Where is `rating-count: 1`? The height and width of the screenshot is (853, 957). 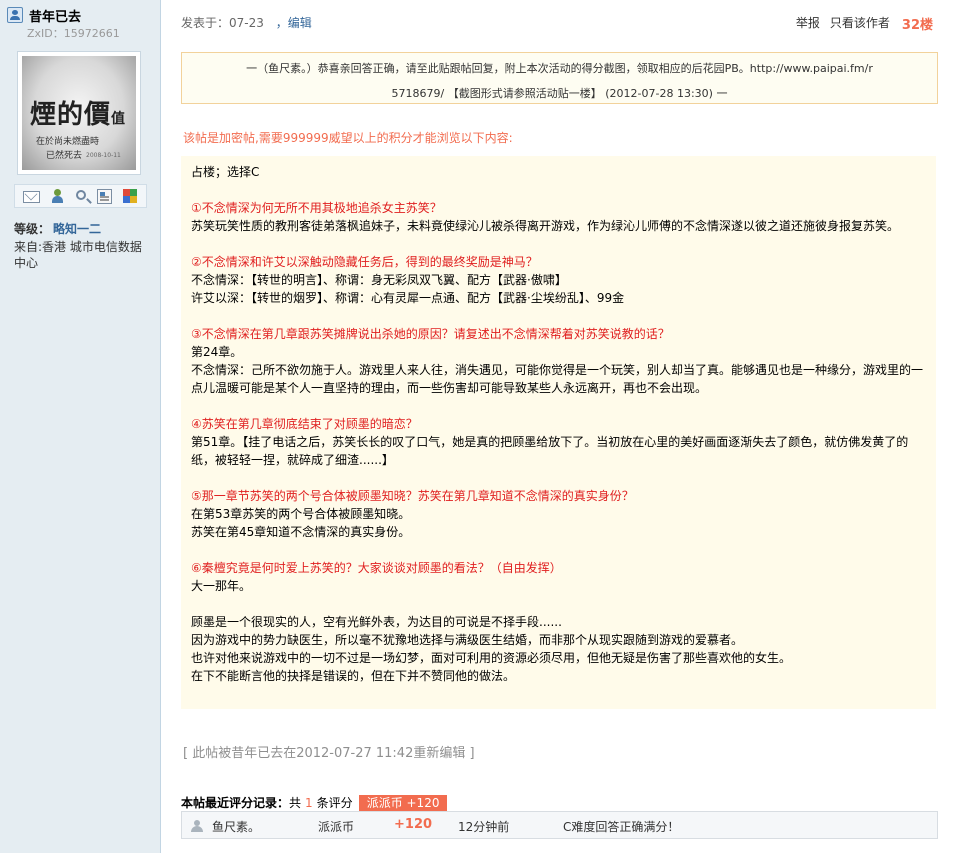
rating-count: 1 is located at coordinates (309, 802).